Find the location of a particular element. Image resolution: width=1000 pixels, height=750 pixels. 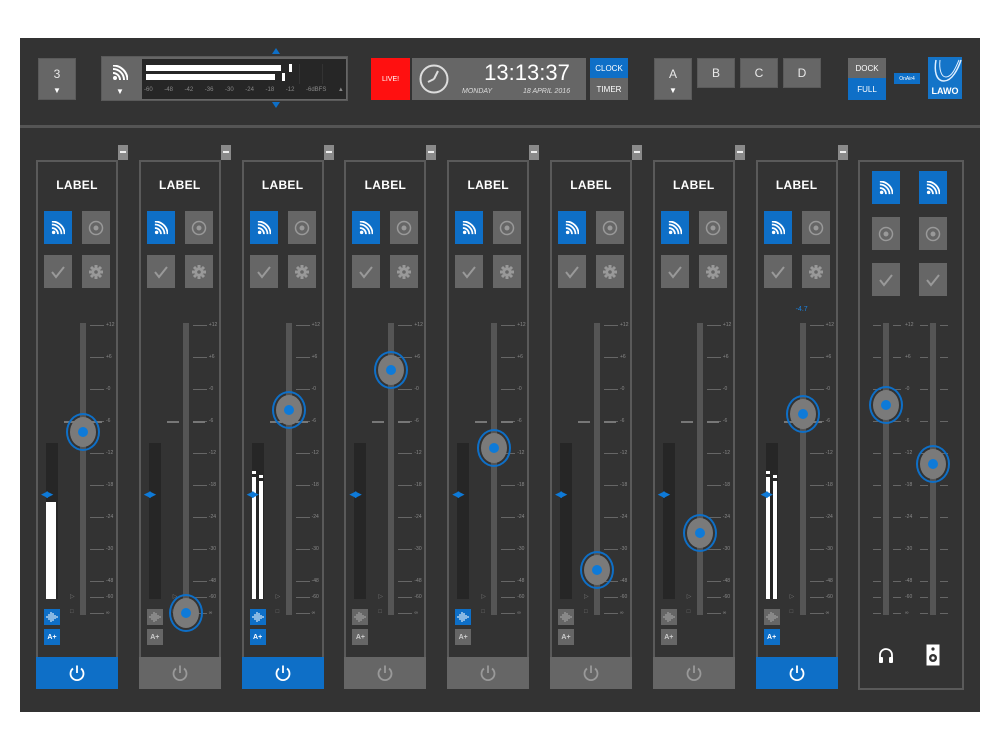

wifi-source-icon is located at coordinates (120, 75).